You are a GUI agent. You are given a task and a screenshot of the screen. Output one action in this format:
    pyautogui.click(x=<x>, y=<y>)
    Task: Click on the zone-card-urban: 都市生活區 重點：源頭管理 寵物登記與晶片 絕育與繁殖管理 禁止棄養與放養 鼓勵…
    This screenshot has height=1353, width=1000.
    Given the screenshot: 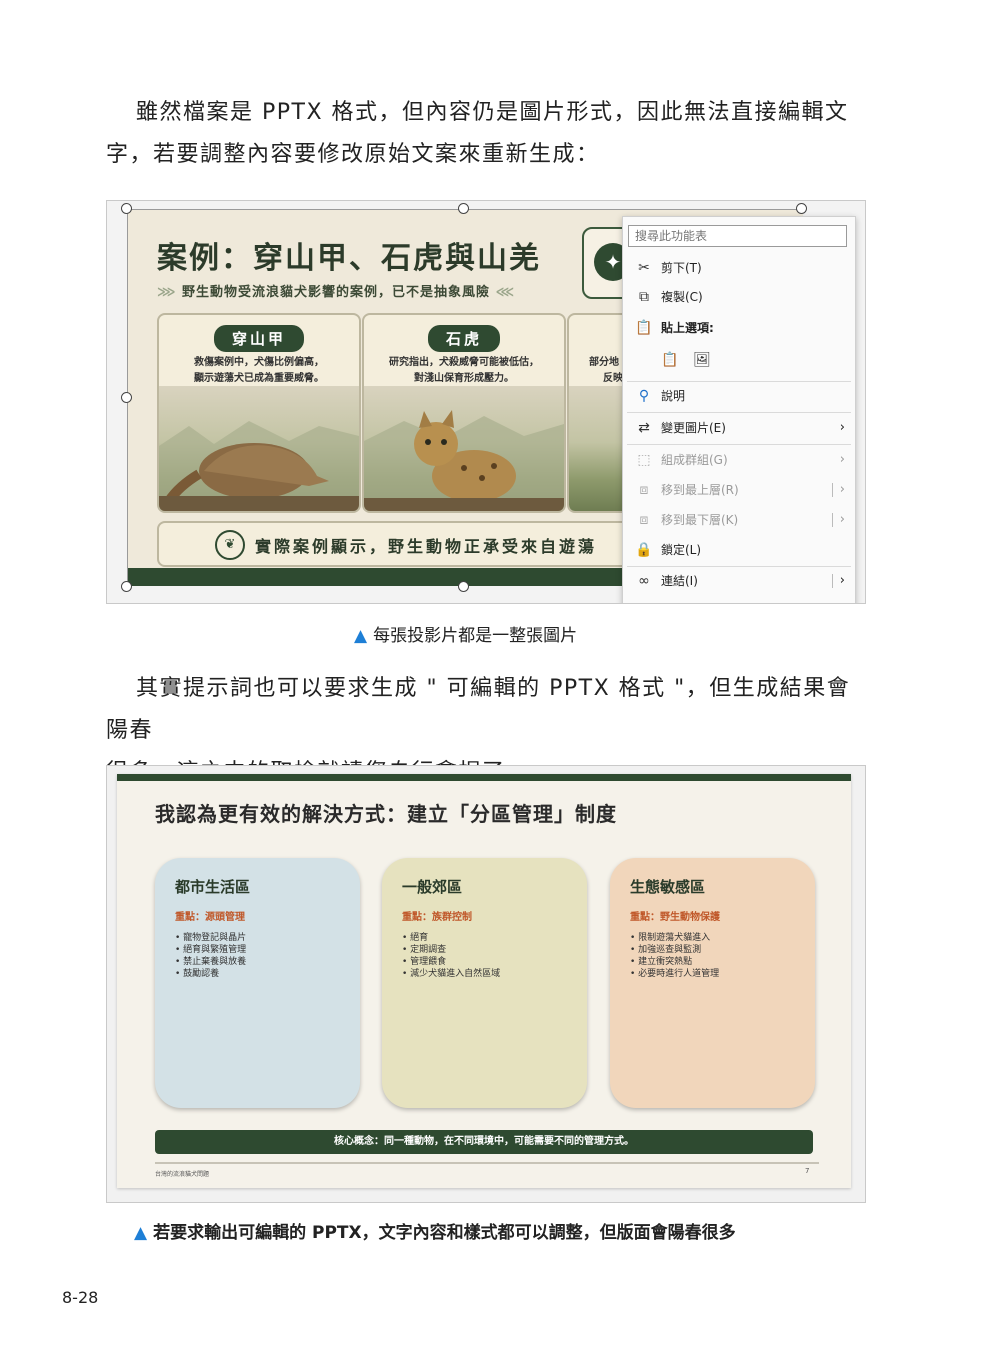 What is the action you would take?
    pyautogui.click(x=257, y=983)
    